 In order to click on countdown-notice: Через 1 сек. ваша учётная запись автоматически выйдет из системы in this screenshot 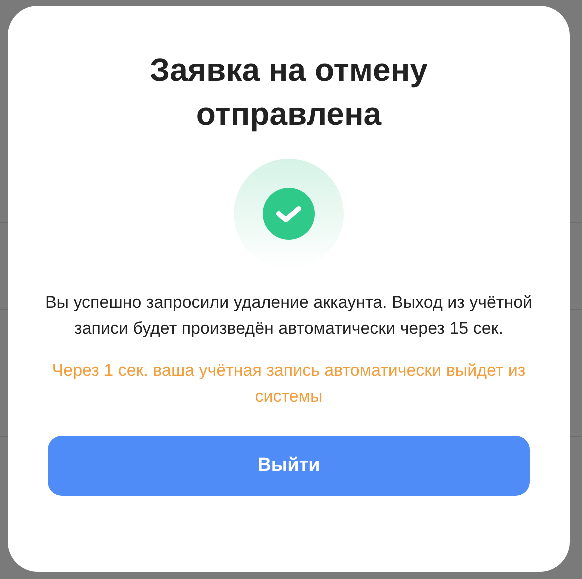, I will do `click(289, 384)`.